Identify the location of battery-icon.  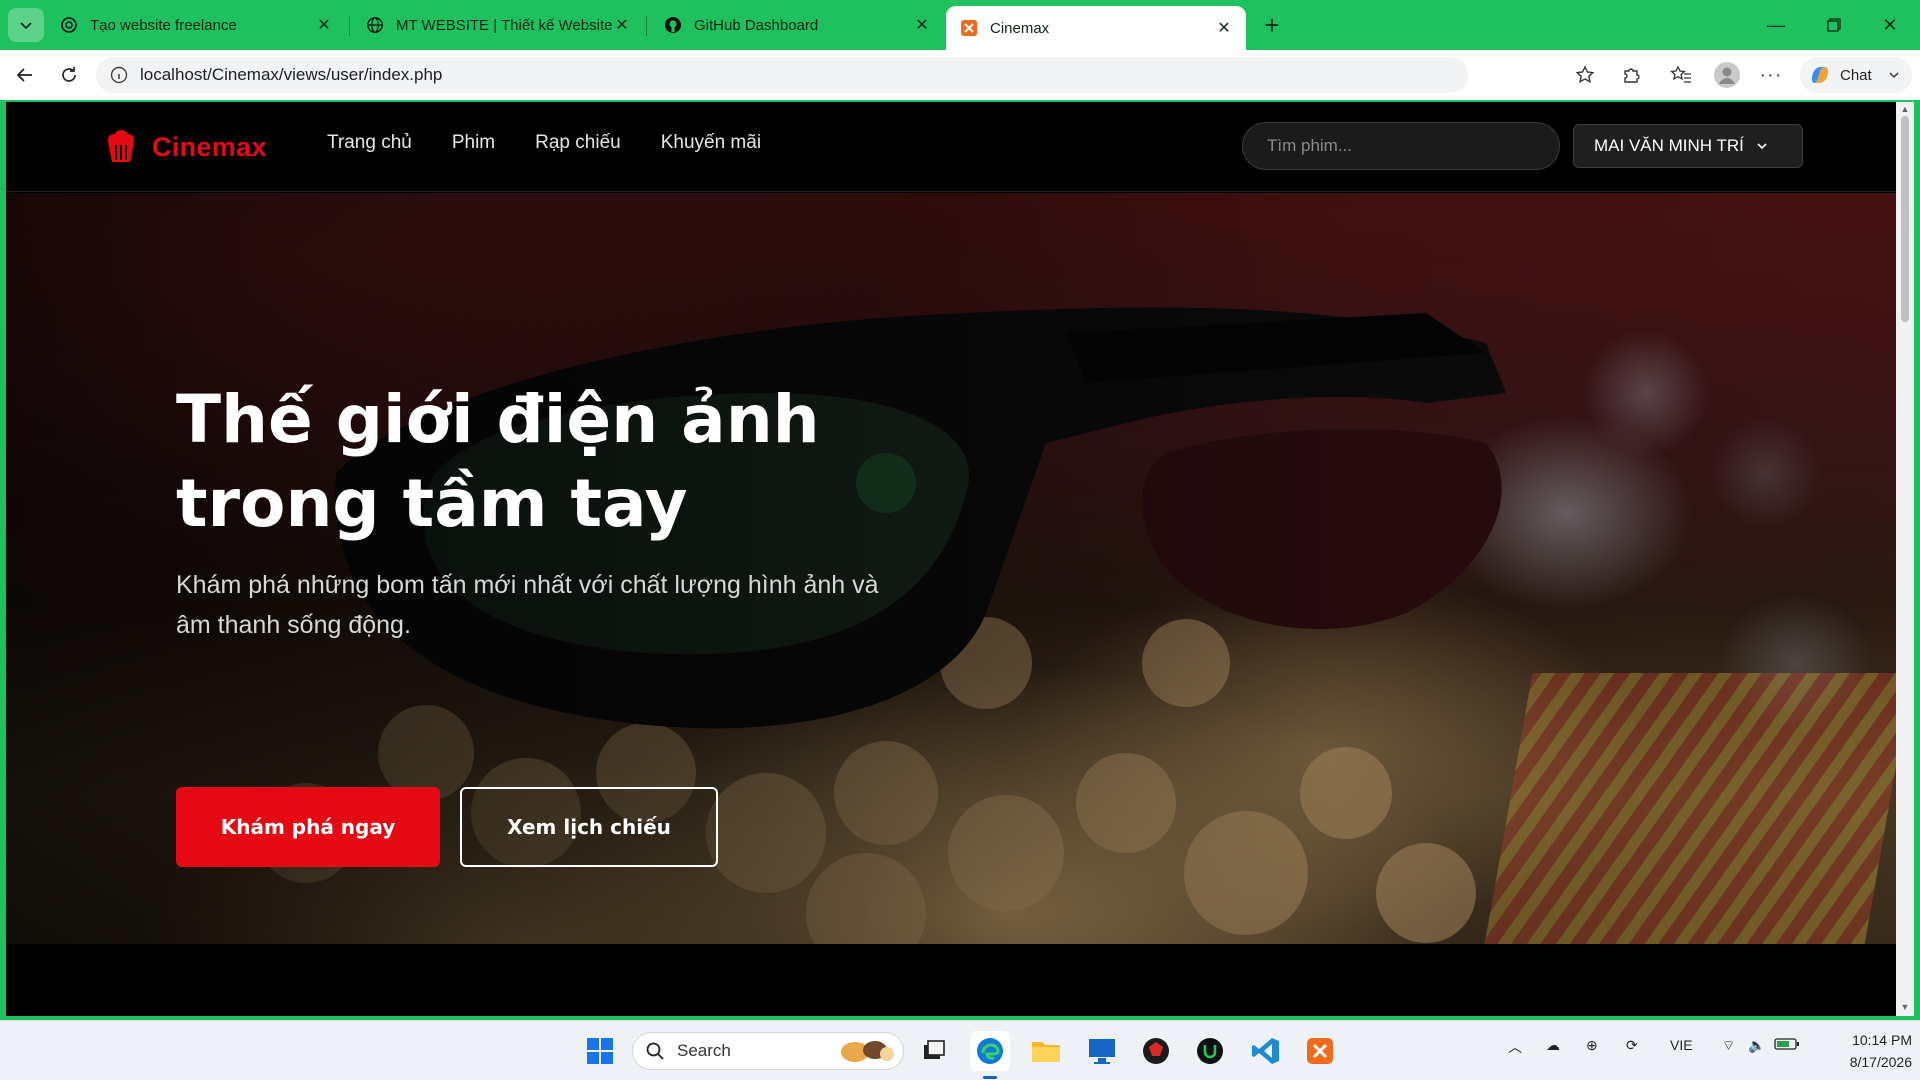
(1787, 1045).